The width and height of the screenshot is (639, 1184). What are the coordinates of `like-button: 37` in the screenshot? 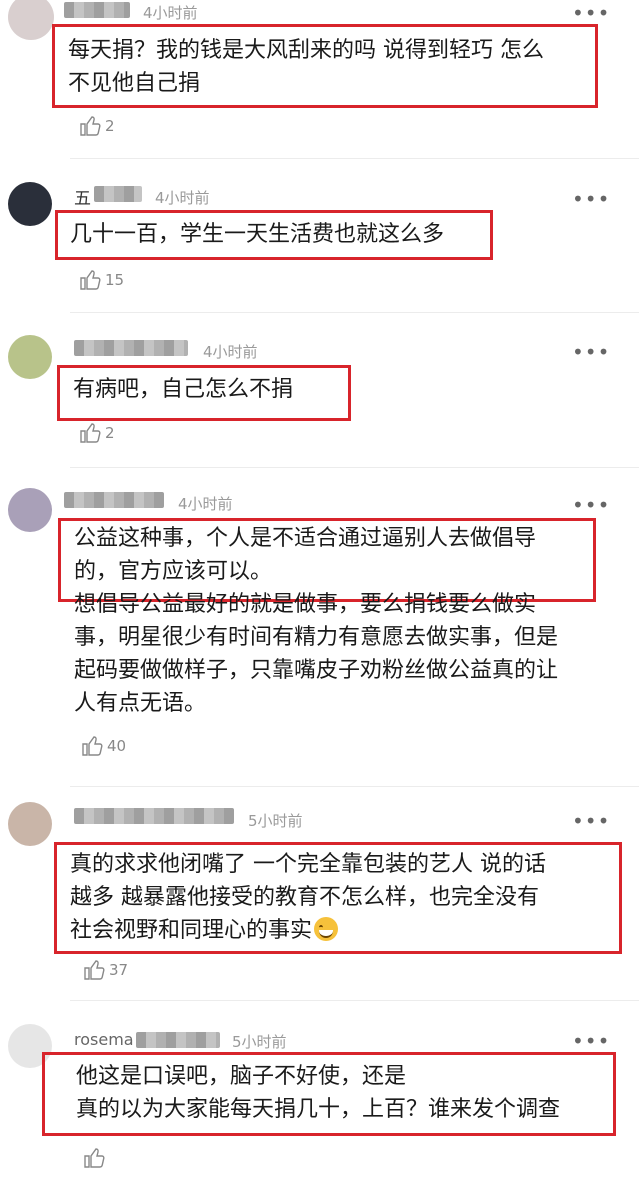 It's located at (105, 970).